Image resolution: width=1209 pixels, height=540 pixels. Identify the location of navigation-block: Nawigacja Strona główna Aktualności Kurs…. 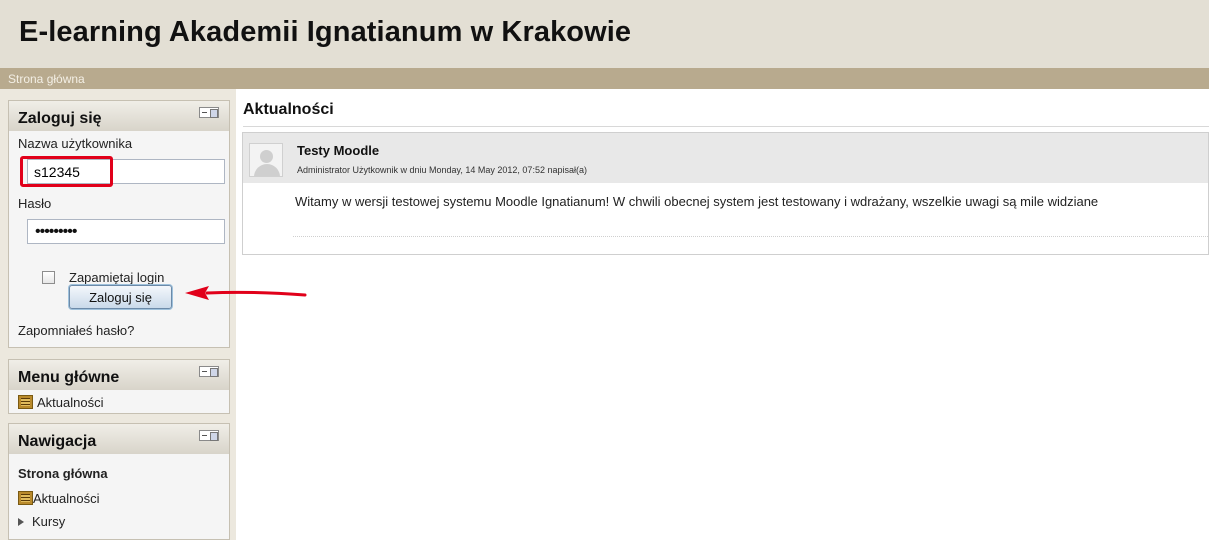
(119, 481).